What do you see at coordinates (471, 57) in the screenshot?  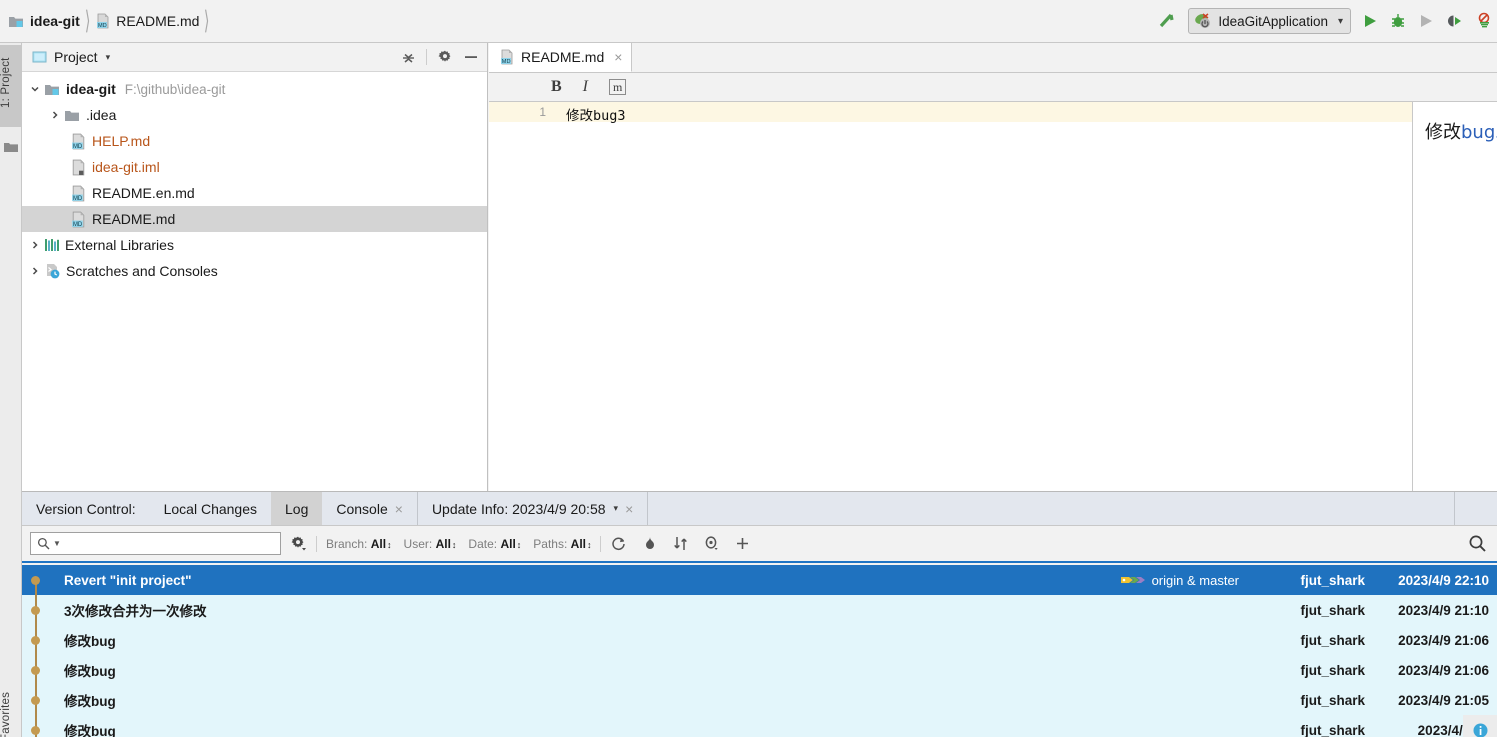 I see `hide-icon` at bounding box center [471, 57].